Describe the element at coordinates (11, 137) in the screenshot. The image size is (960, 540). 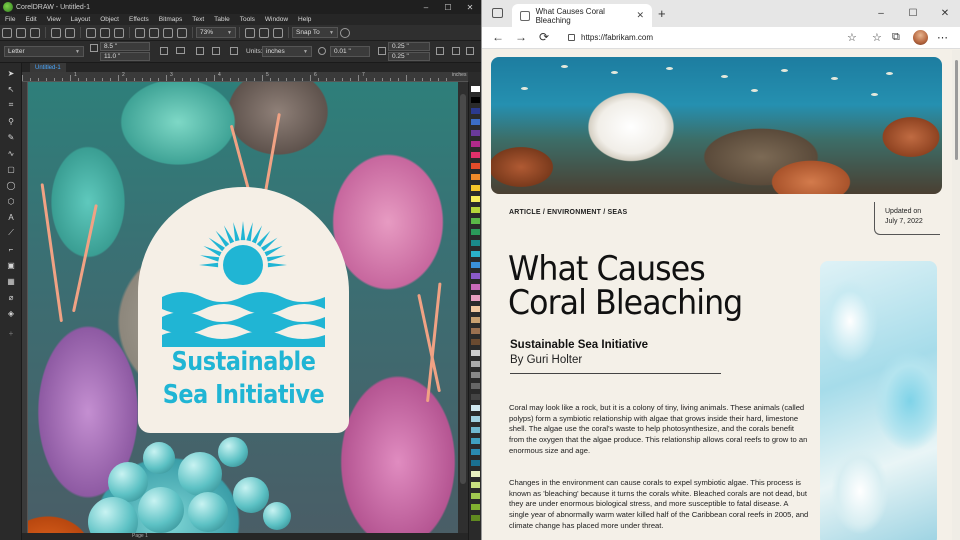
I see `freehand-tool-icon: ✎` at that location.